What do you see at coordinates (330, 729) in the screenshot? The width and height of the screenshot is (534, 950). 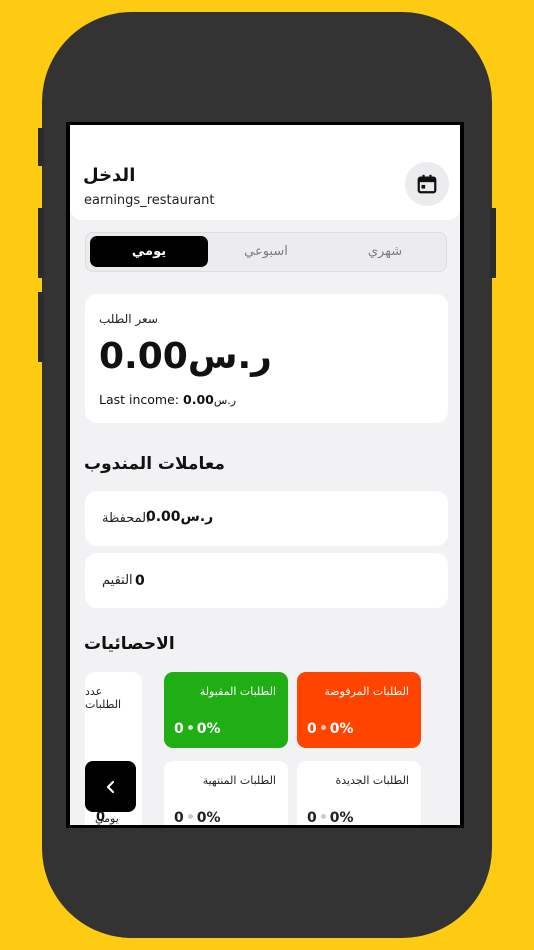 I see `rejected-orders-value: 0 0%` at bounding box center [330, 729].